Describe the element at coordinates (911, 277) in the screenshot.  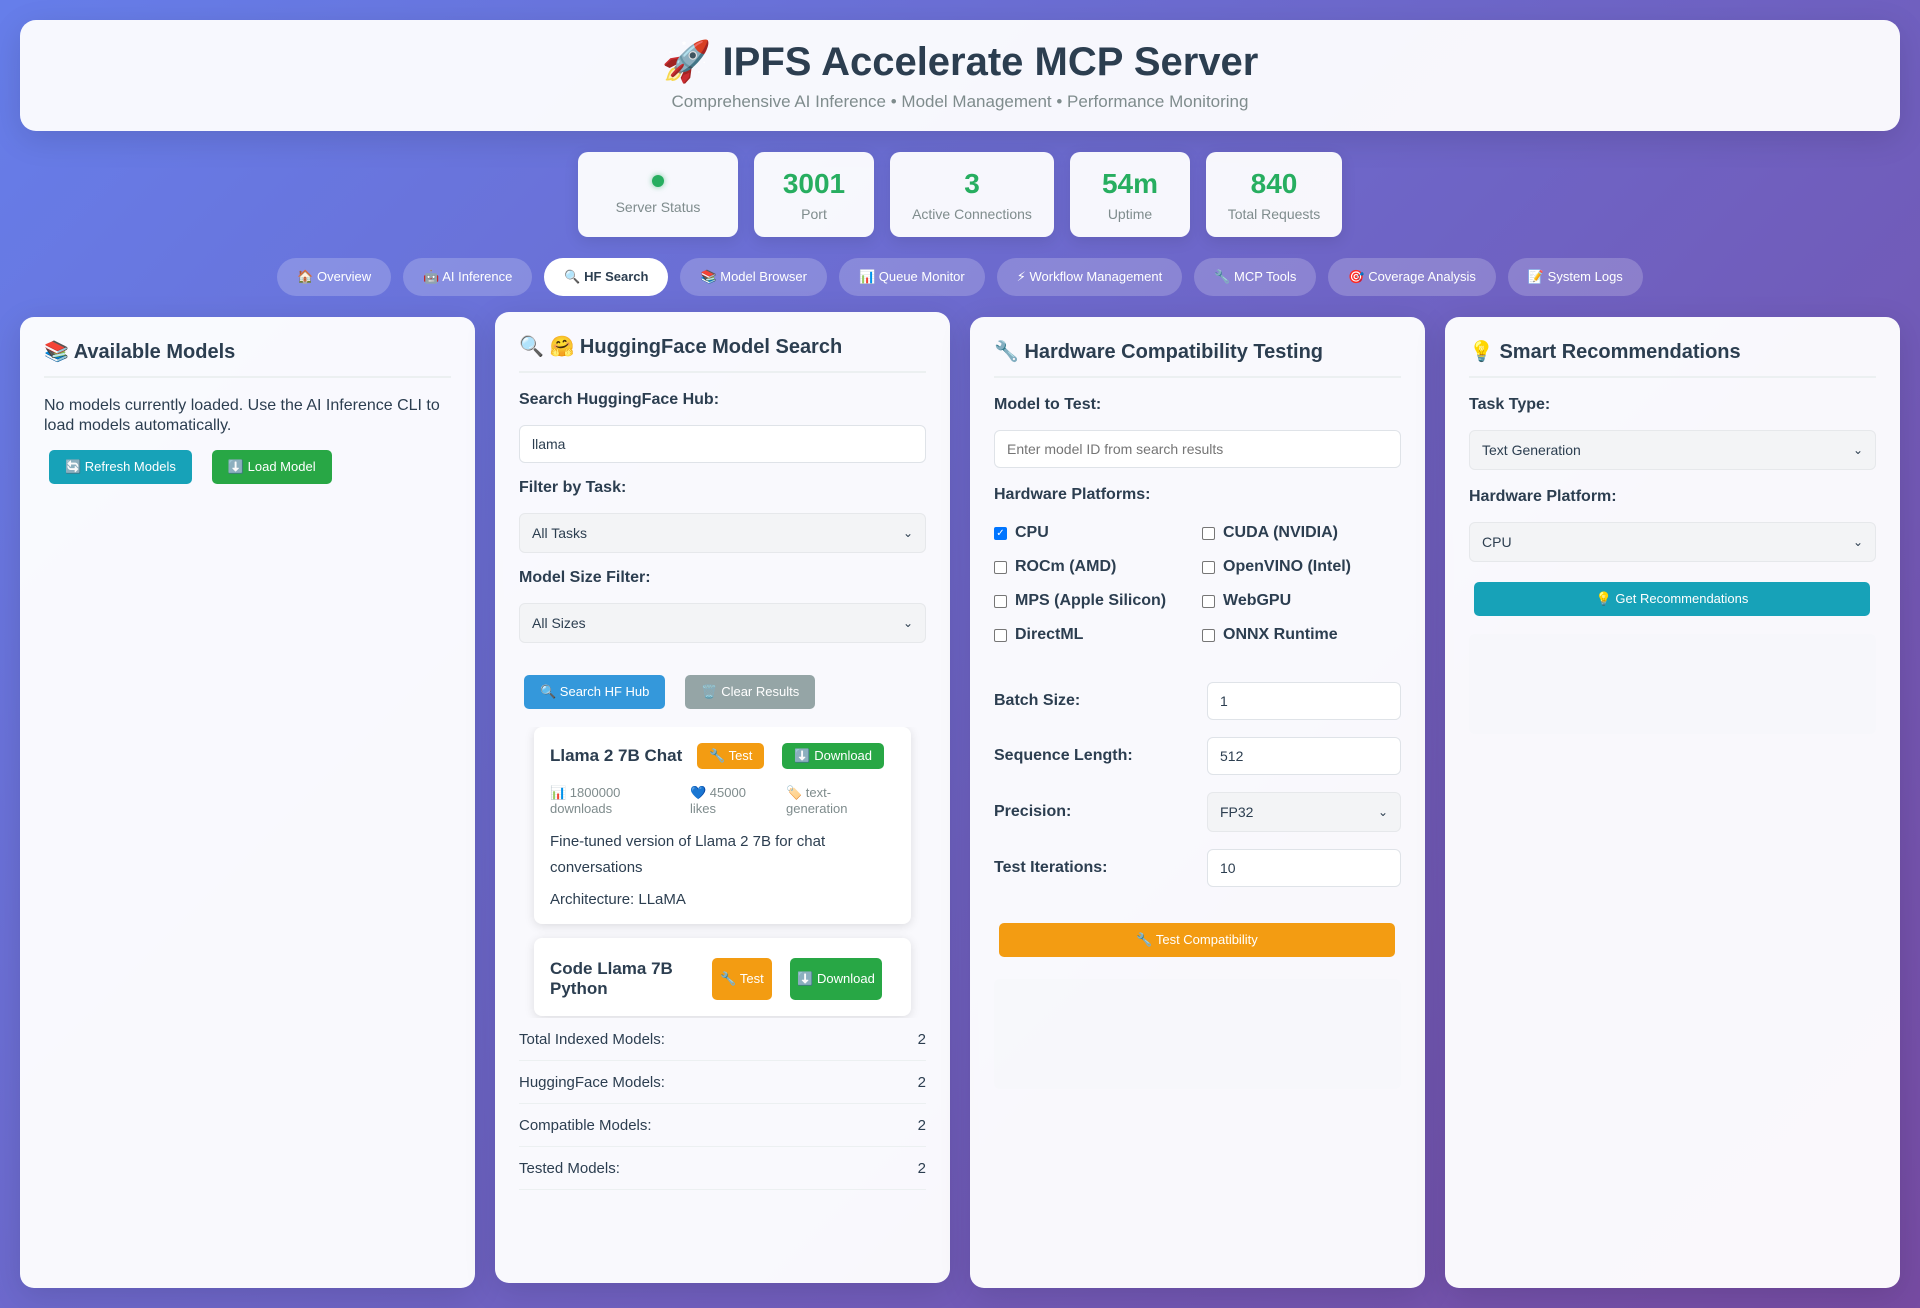
I see `tab-queue-monitor: 📊 Queue Monitor` at that location.